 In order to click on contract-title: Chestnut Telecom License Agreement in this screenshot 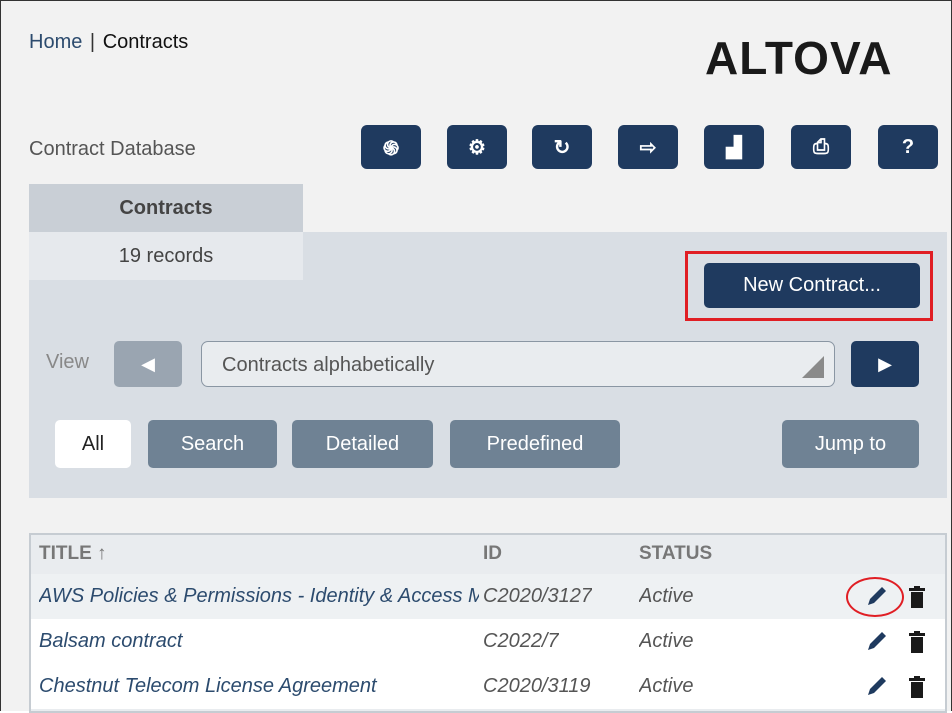, I will do `click(259, 686)`.